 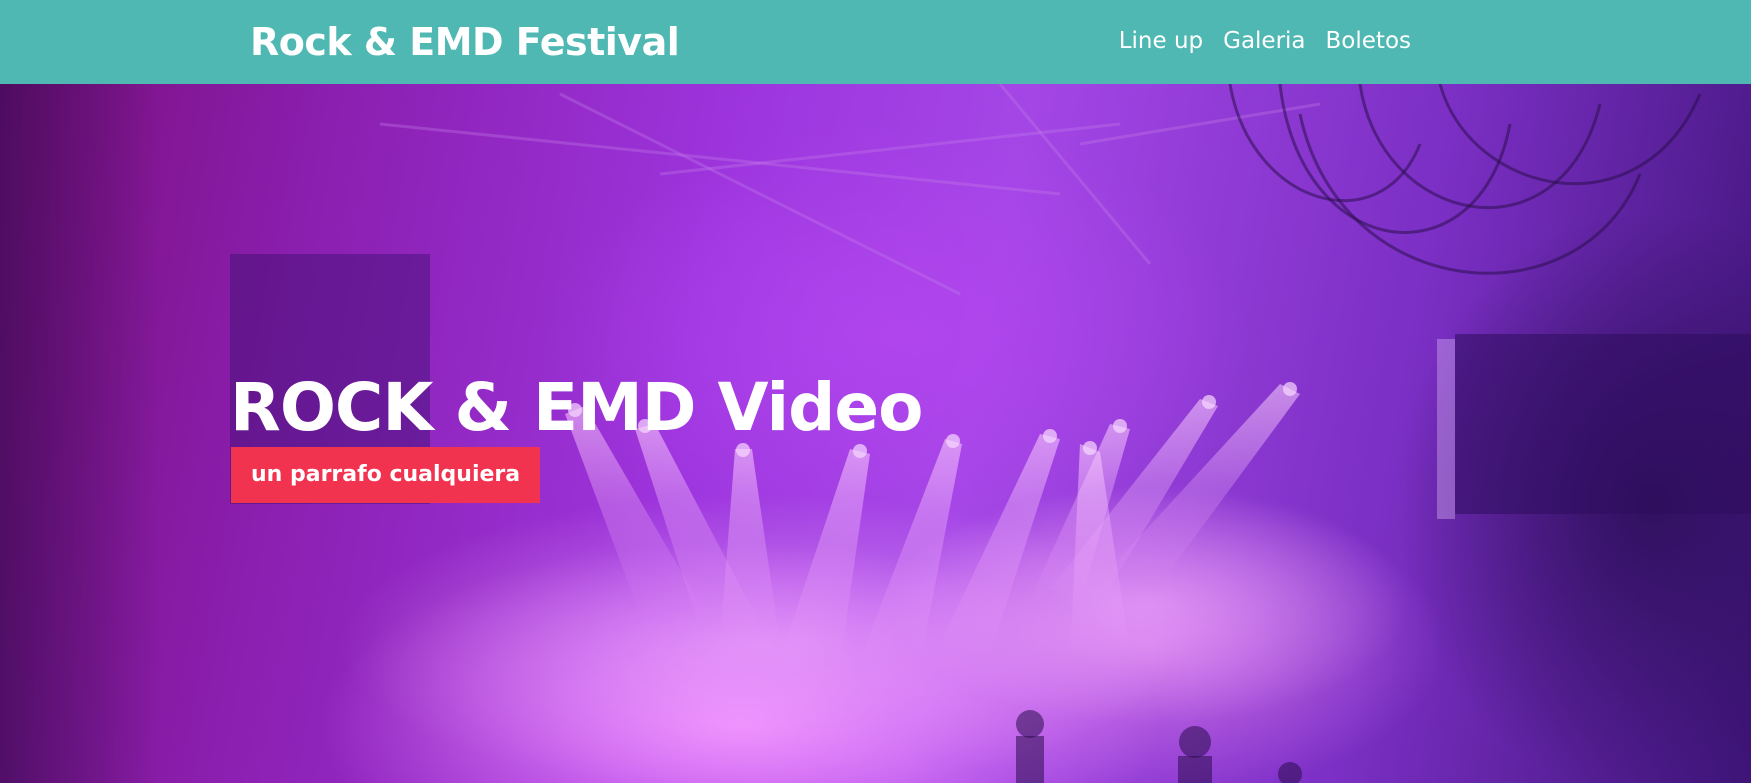 I want to click on main-nav: Line up Galeria Boletos, so click(x=1265, y=41).